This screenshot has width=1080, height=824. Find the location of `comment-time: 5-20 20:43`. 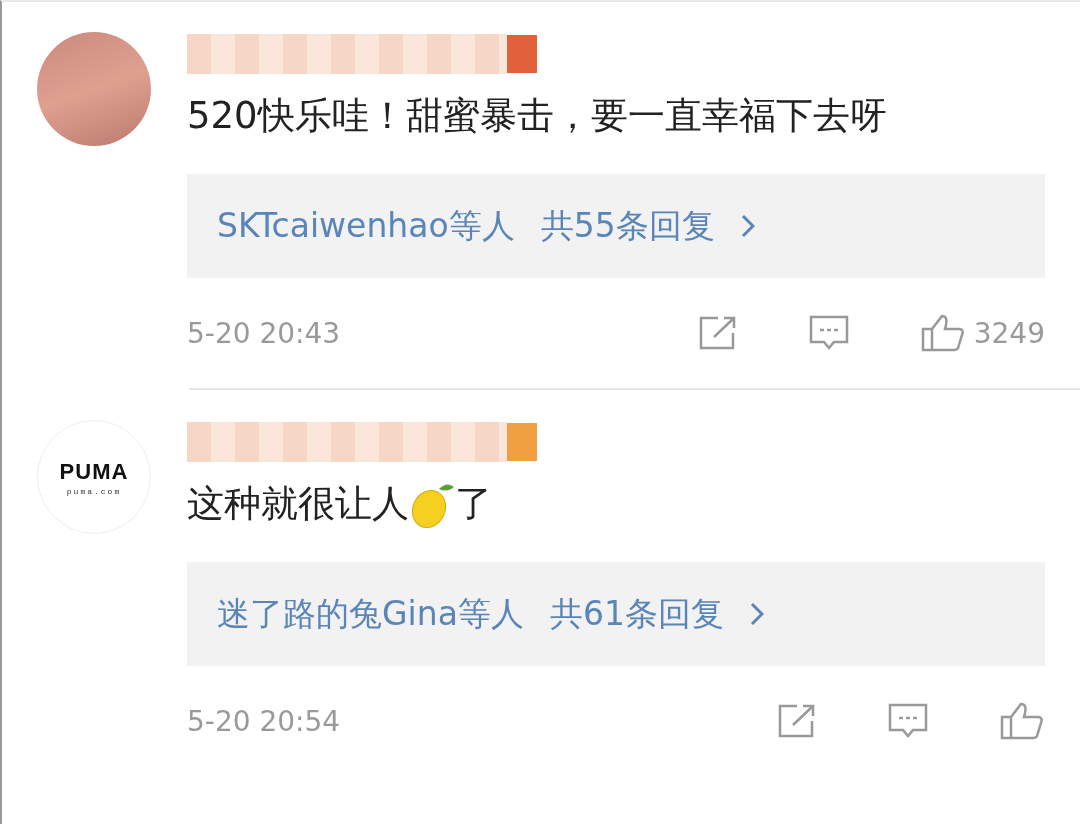

comment-time: 5-20 20:43 is located at coordinates (264, 333).